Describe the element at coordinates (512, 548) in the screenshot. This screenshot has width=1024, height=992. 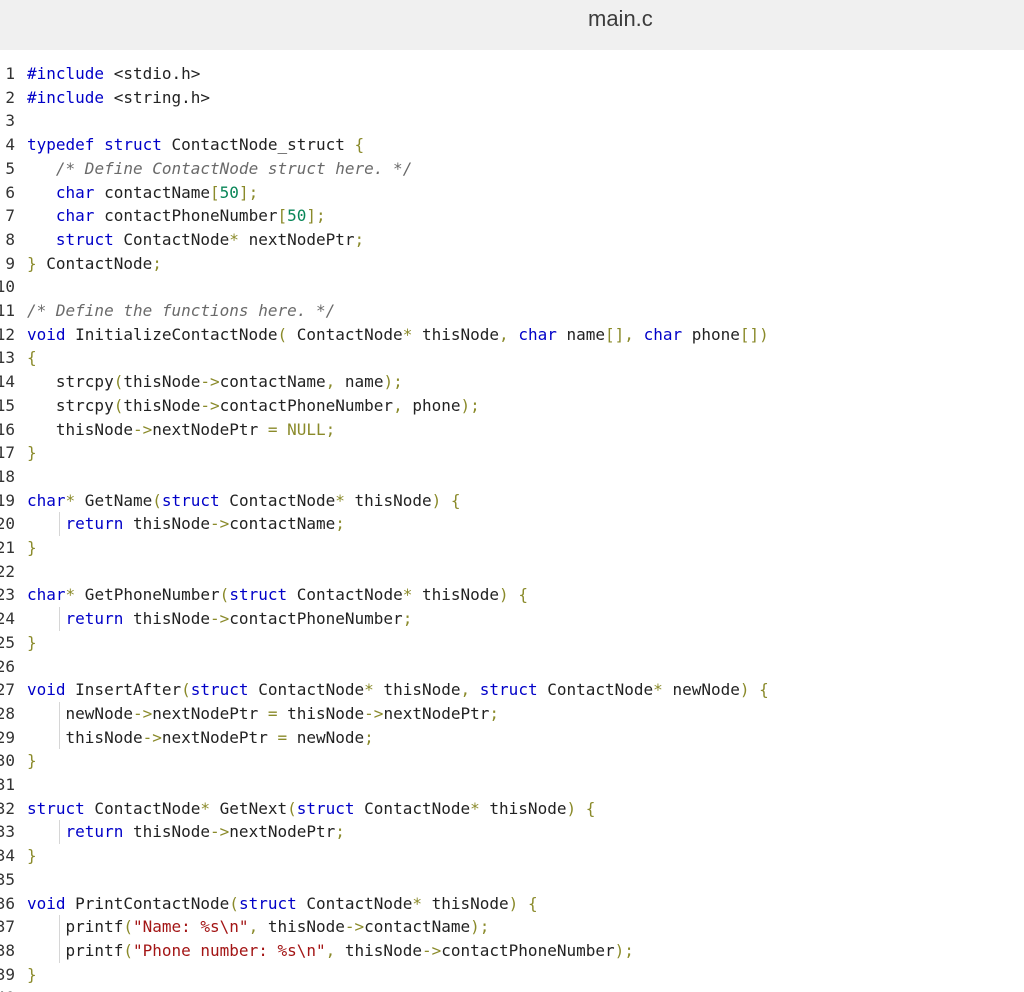
I see `code-line: 21}` at that location.